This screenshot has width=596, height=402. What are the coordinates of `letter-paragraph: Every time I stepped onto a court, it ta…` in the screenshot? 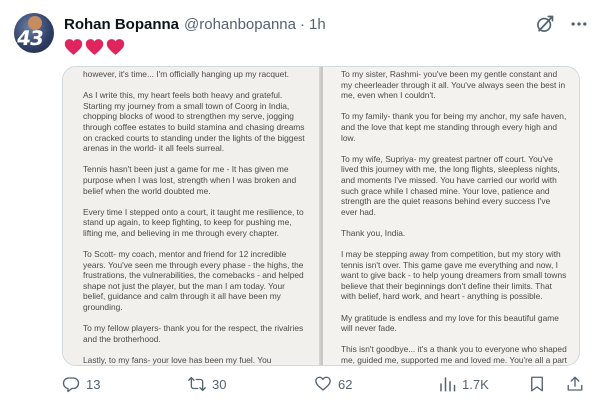 It's located at (193, 222).